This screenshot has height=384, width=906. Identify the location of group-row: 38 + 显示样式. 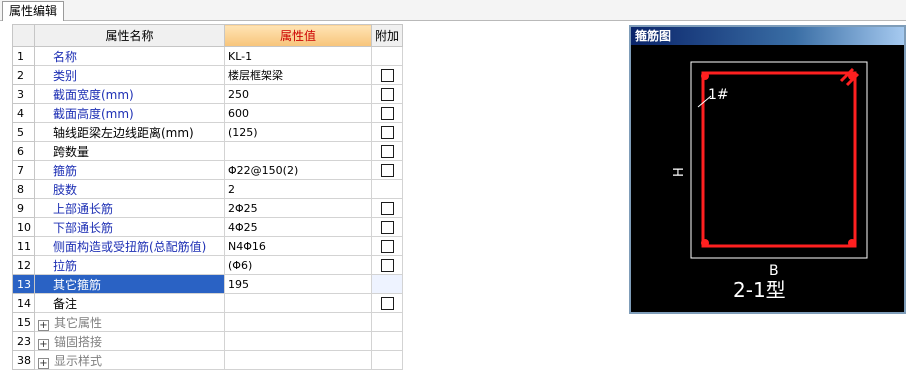
(208, 360).